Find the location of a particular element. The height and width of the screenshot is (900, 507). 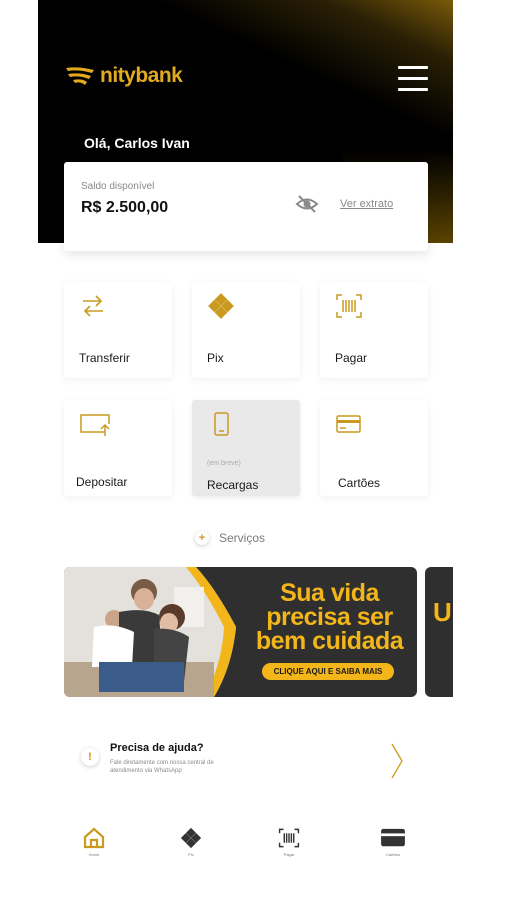

coming-soon-badge: (em breve) is located at coordinates (224, 463).